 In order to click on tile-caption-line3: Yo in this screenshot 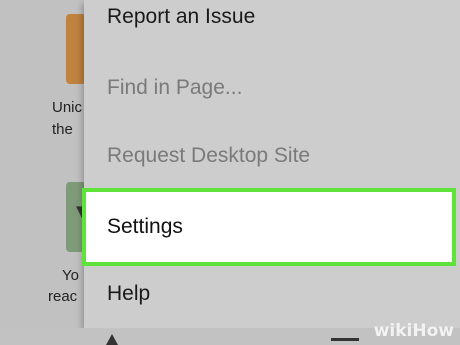, I will do `click(70, 275)`.